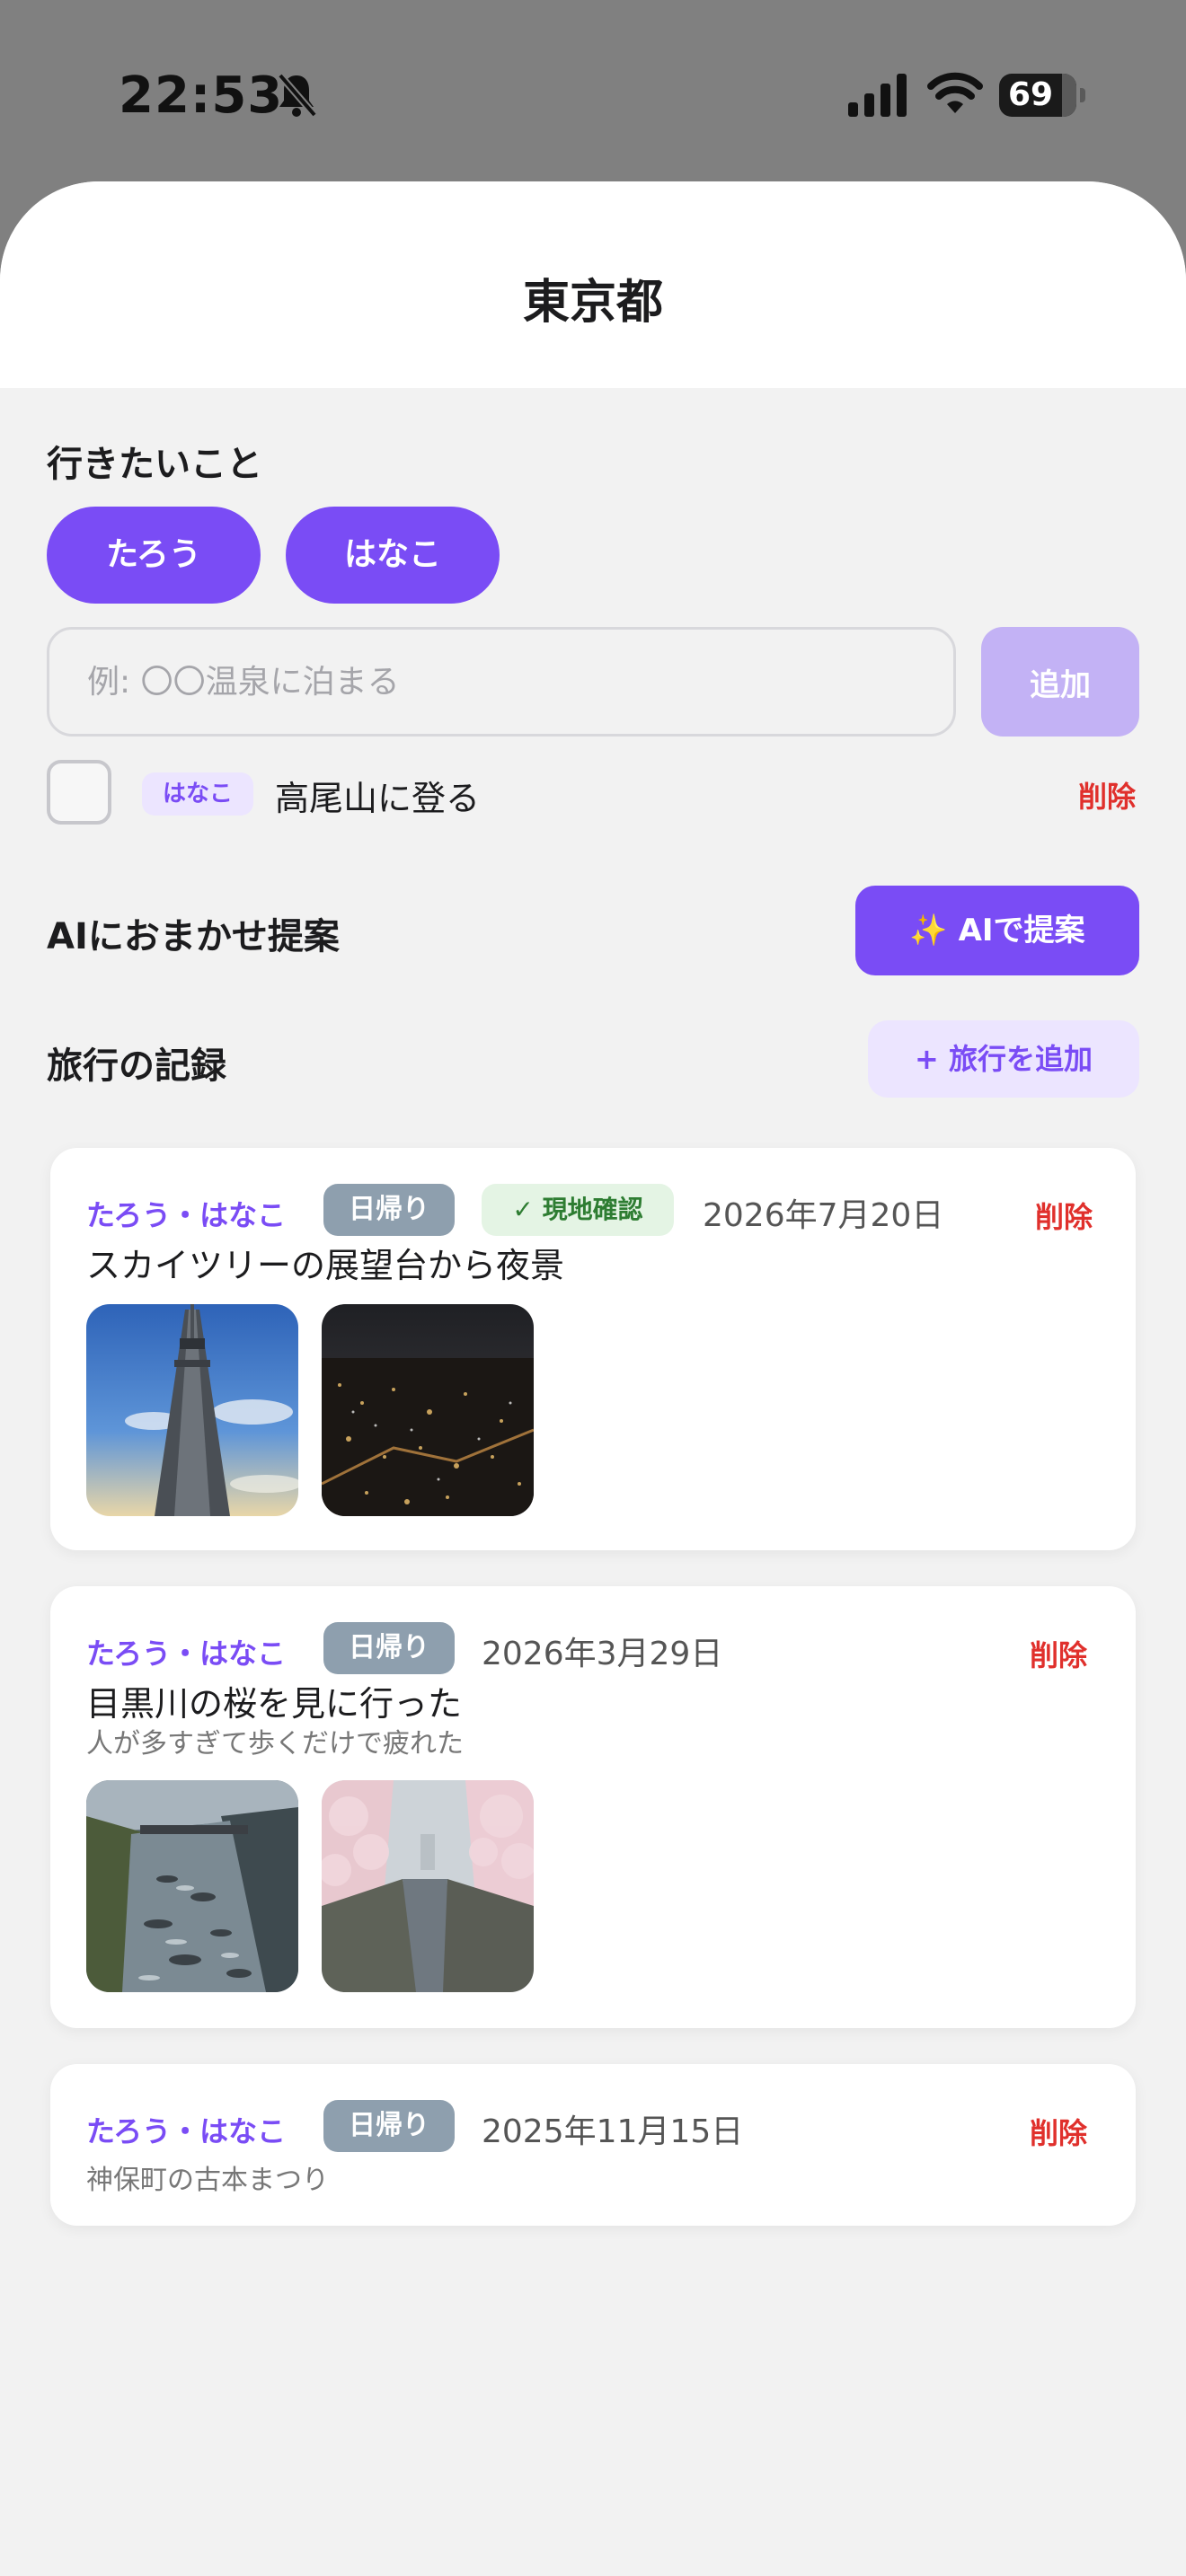 Image resolution: width=1186 pixels, height=2576 pixels. I want to click on ai-heading: AIにおまかせ提案, so click(193, 936).